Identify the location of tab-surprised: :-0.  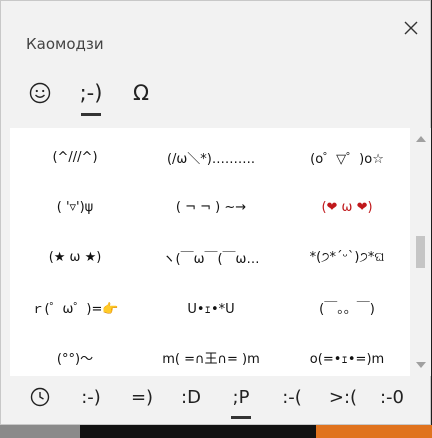
(392, 397).